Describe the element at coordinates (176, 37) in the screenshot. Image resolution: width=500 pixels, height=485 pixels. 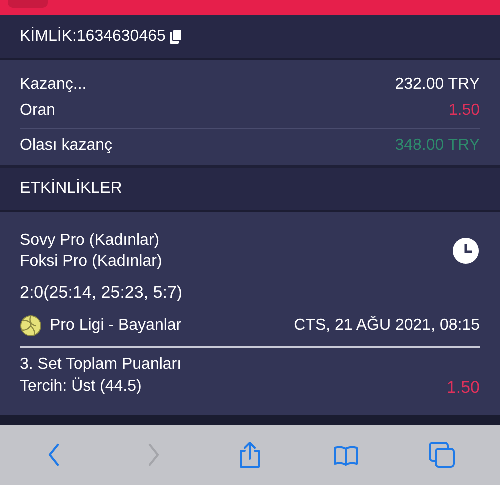
I see `copy-icon` at that location.